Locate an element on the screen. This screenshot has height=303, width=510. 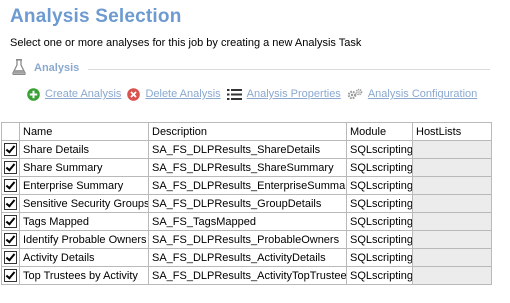
row-name: Top Trustees by Activity is located at coordinates (84, 275).